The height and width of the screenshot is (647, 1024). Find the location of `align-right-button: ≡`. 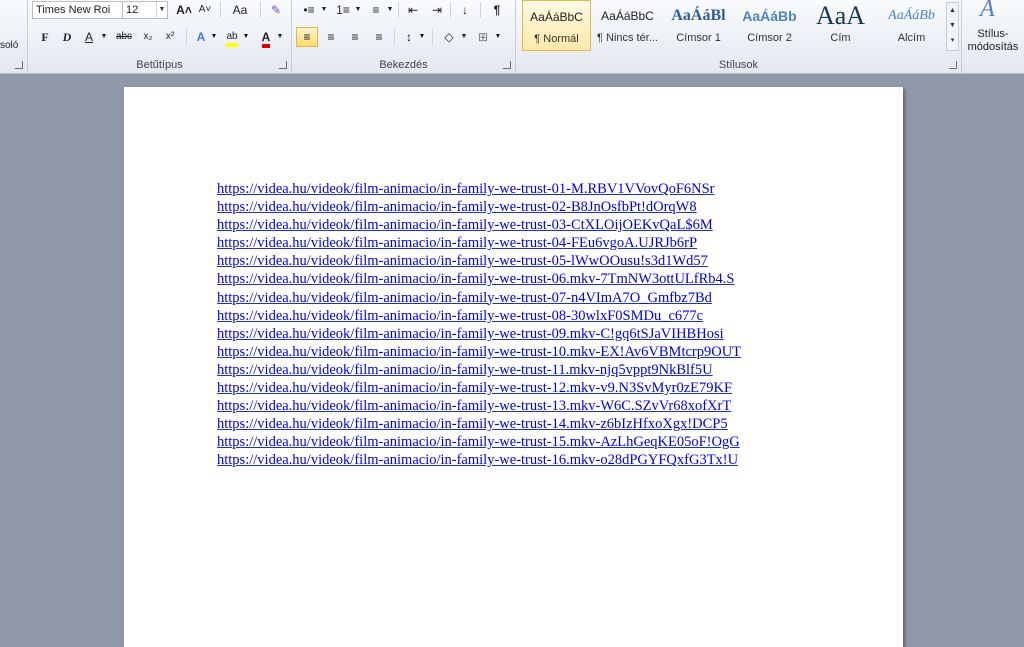

align-right-button: ≡ is located at coordinates (355, 37).